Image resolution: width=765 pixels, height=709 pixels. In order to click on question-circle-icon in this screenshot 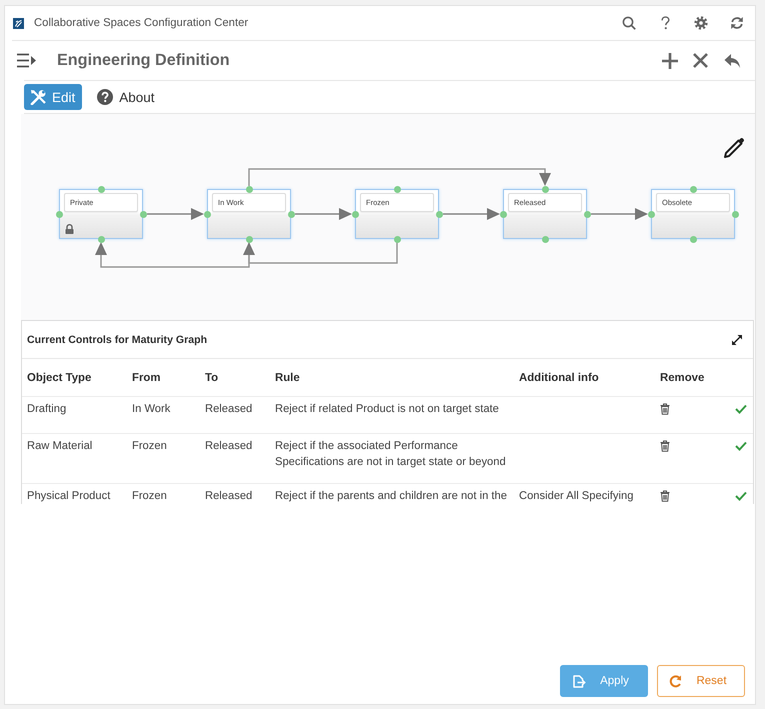, I will do `click(105, 97)`.